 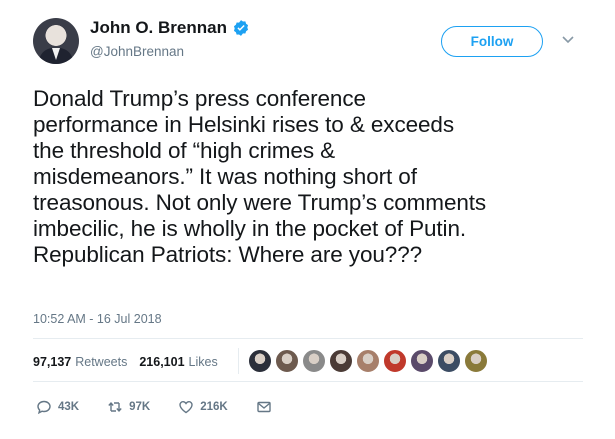 I want to click on likers-avatars, so click(x=369, y=361).